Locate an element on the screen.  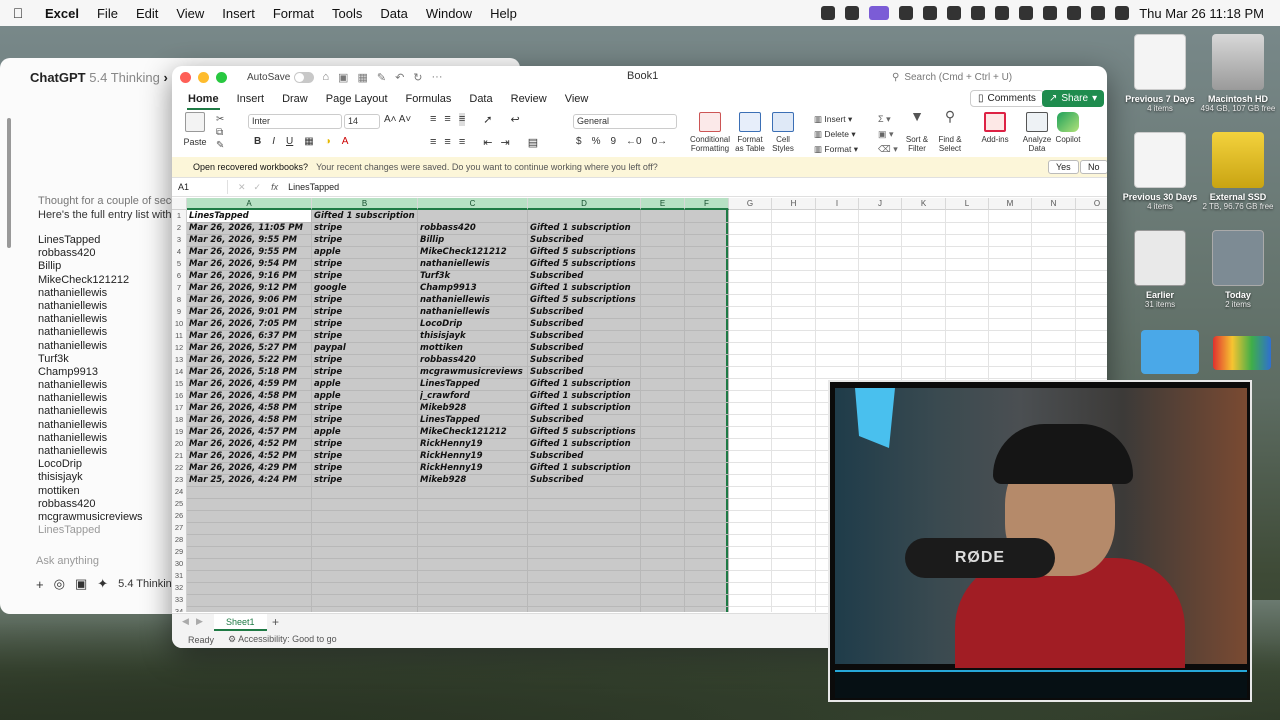
share-button: ↗ Share ▾ is located at coordinates (1073, 98).